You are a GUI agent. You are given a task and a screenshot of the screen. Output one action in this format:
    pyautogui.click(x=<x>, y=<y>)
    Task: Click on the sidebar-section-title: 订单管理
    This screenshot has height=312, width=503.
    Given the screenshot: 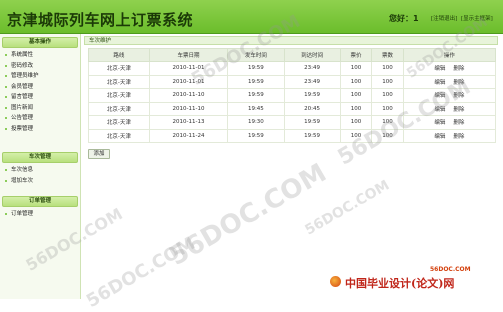 What is the action you would take?
    pyautogui.click(x=40, y=201)
    